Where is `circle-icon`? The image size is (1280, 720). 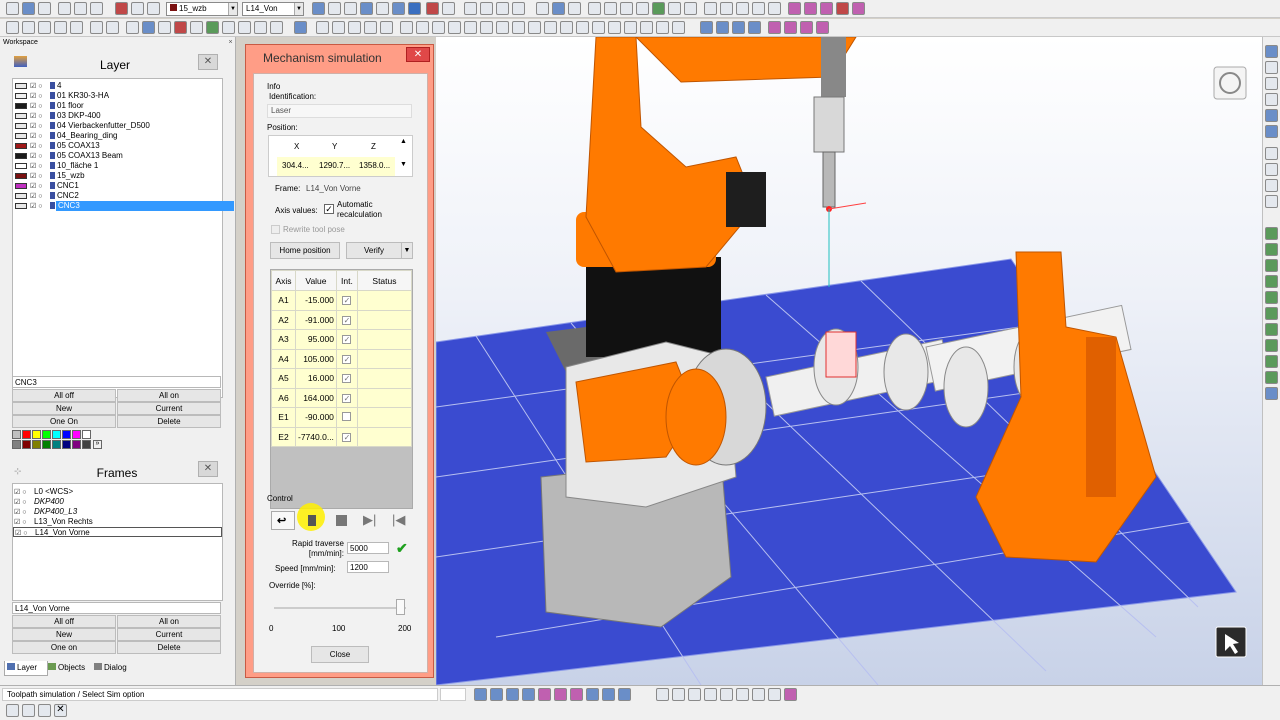 circle-icon is located at coordinates (354, 27).